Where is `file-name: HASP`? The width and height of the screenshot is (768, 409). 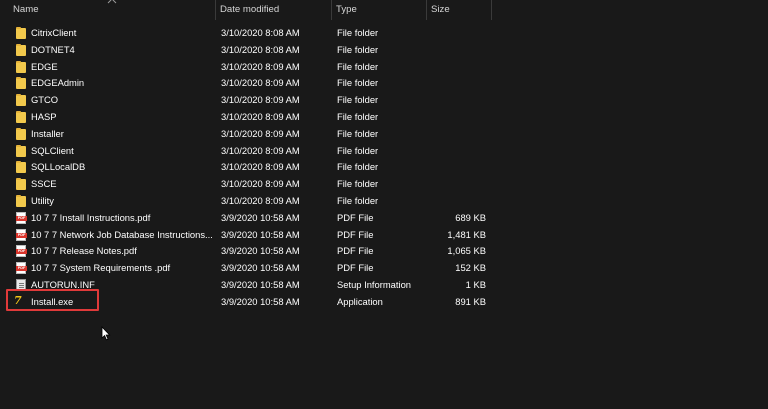 file-name: HASP is located at coordinates (44, 116).